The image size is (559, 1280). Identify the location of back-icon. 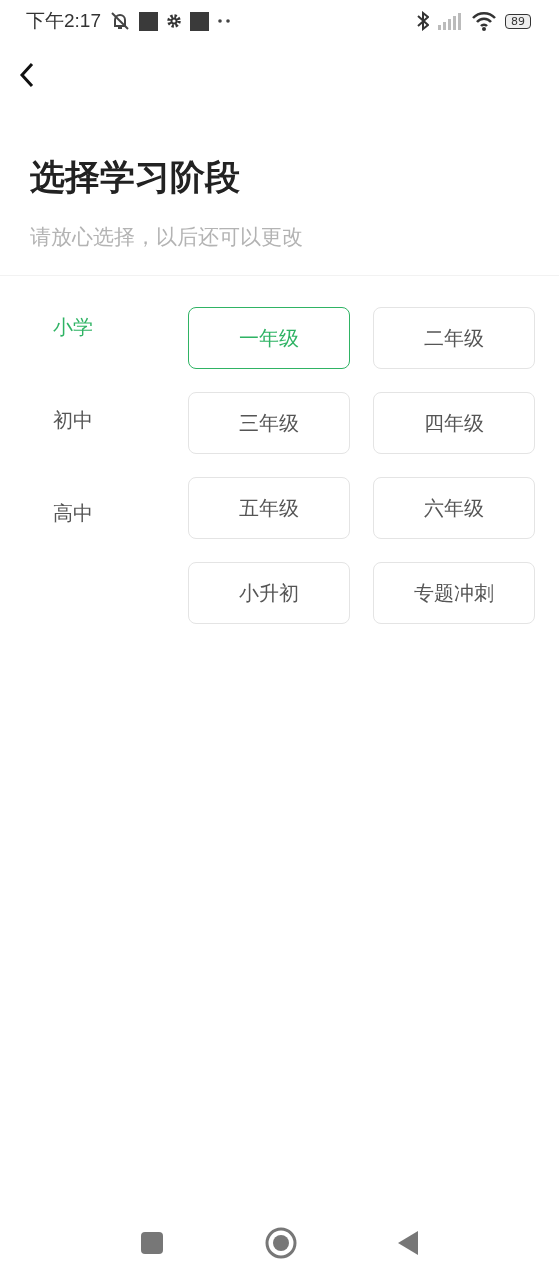
(27, 75).